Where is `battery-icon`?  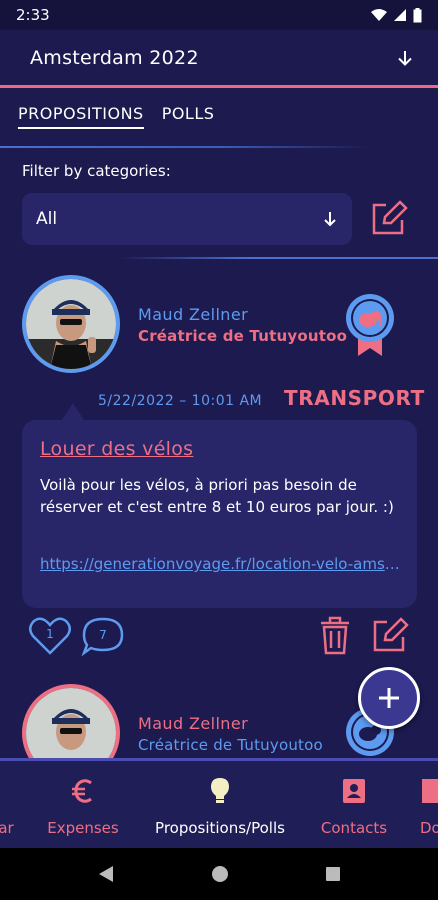 battery-icon is located at coordinates (417, 14).